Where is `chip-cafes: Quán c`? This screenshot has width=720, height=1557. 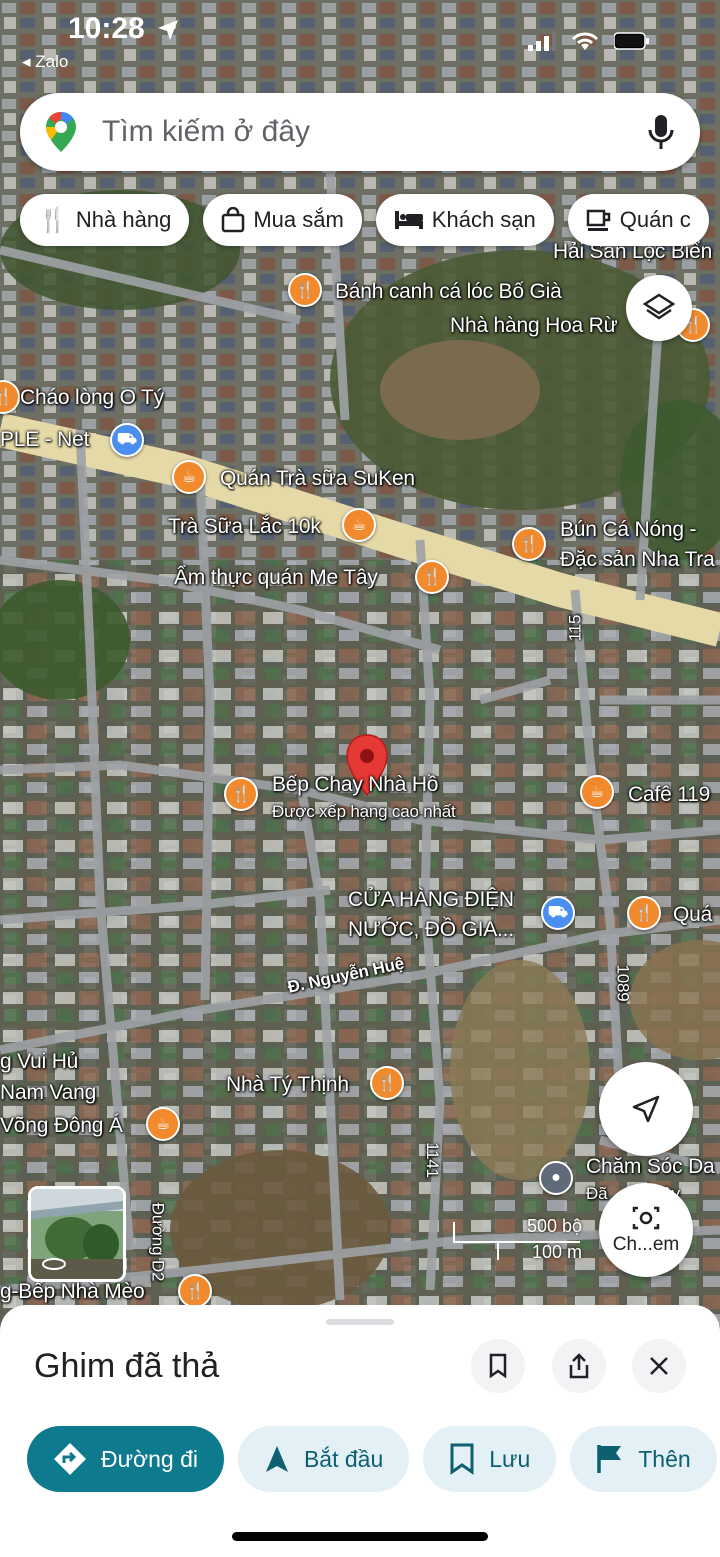
chip-cafes: Quán c is located at coordinates (638, 220).